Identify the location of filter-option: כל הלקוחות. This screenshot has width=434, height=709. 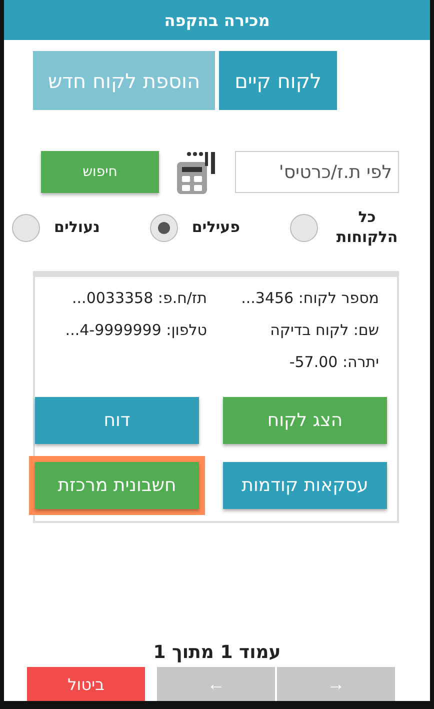
(346, 227).